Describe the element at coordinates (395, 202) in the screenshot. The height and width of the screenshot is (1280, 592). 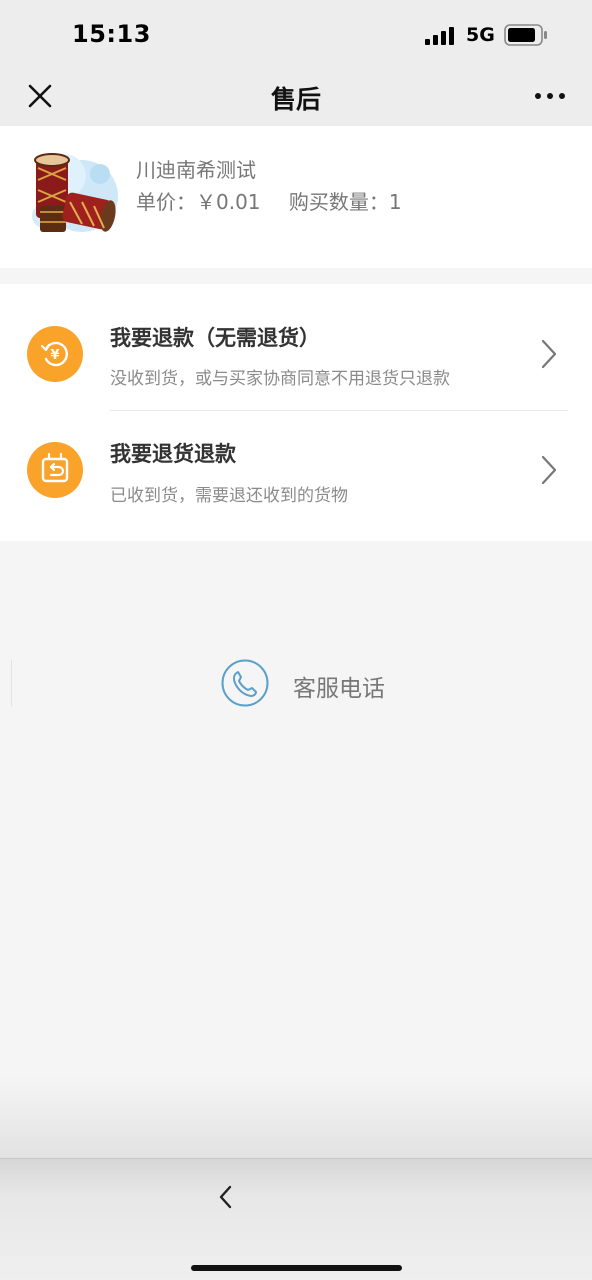
I see `qty-value: 1` at that location.